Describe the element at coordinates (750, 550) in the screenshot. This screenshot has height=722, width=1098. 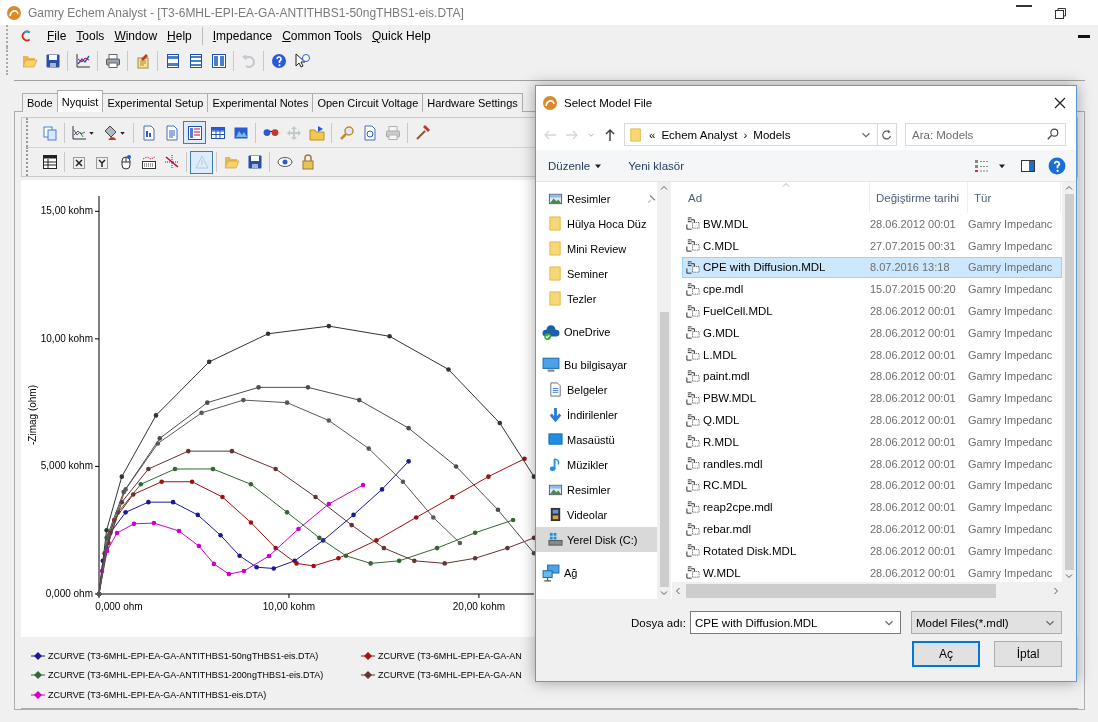
I see `file-name: Rotated Disk.MDL` at that location.